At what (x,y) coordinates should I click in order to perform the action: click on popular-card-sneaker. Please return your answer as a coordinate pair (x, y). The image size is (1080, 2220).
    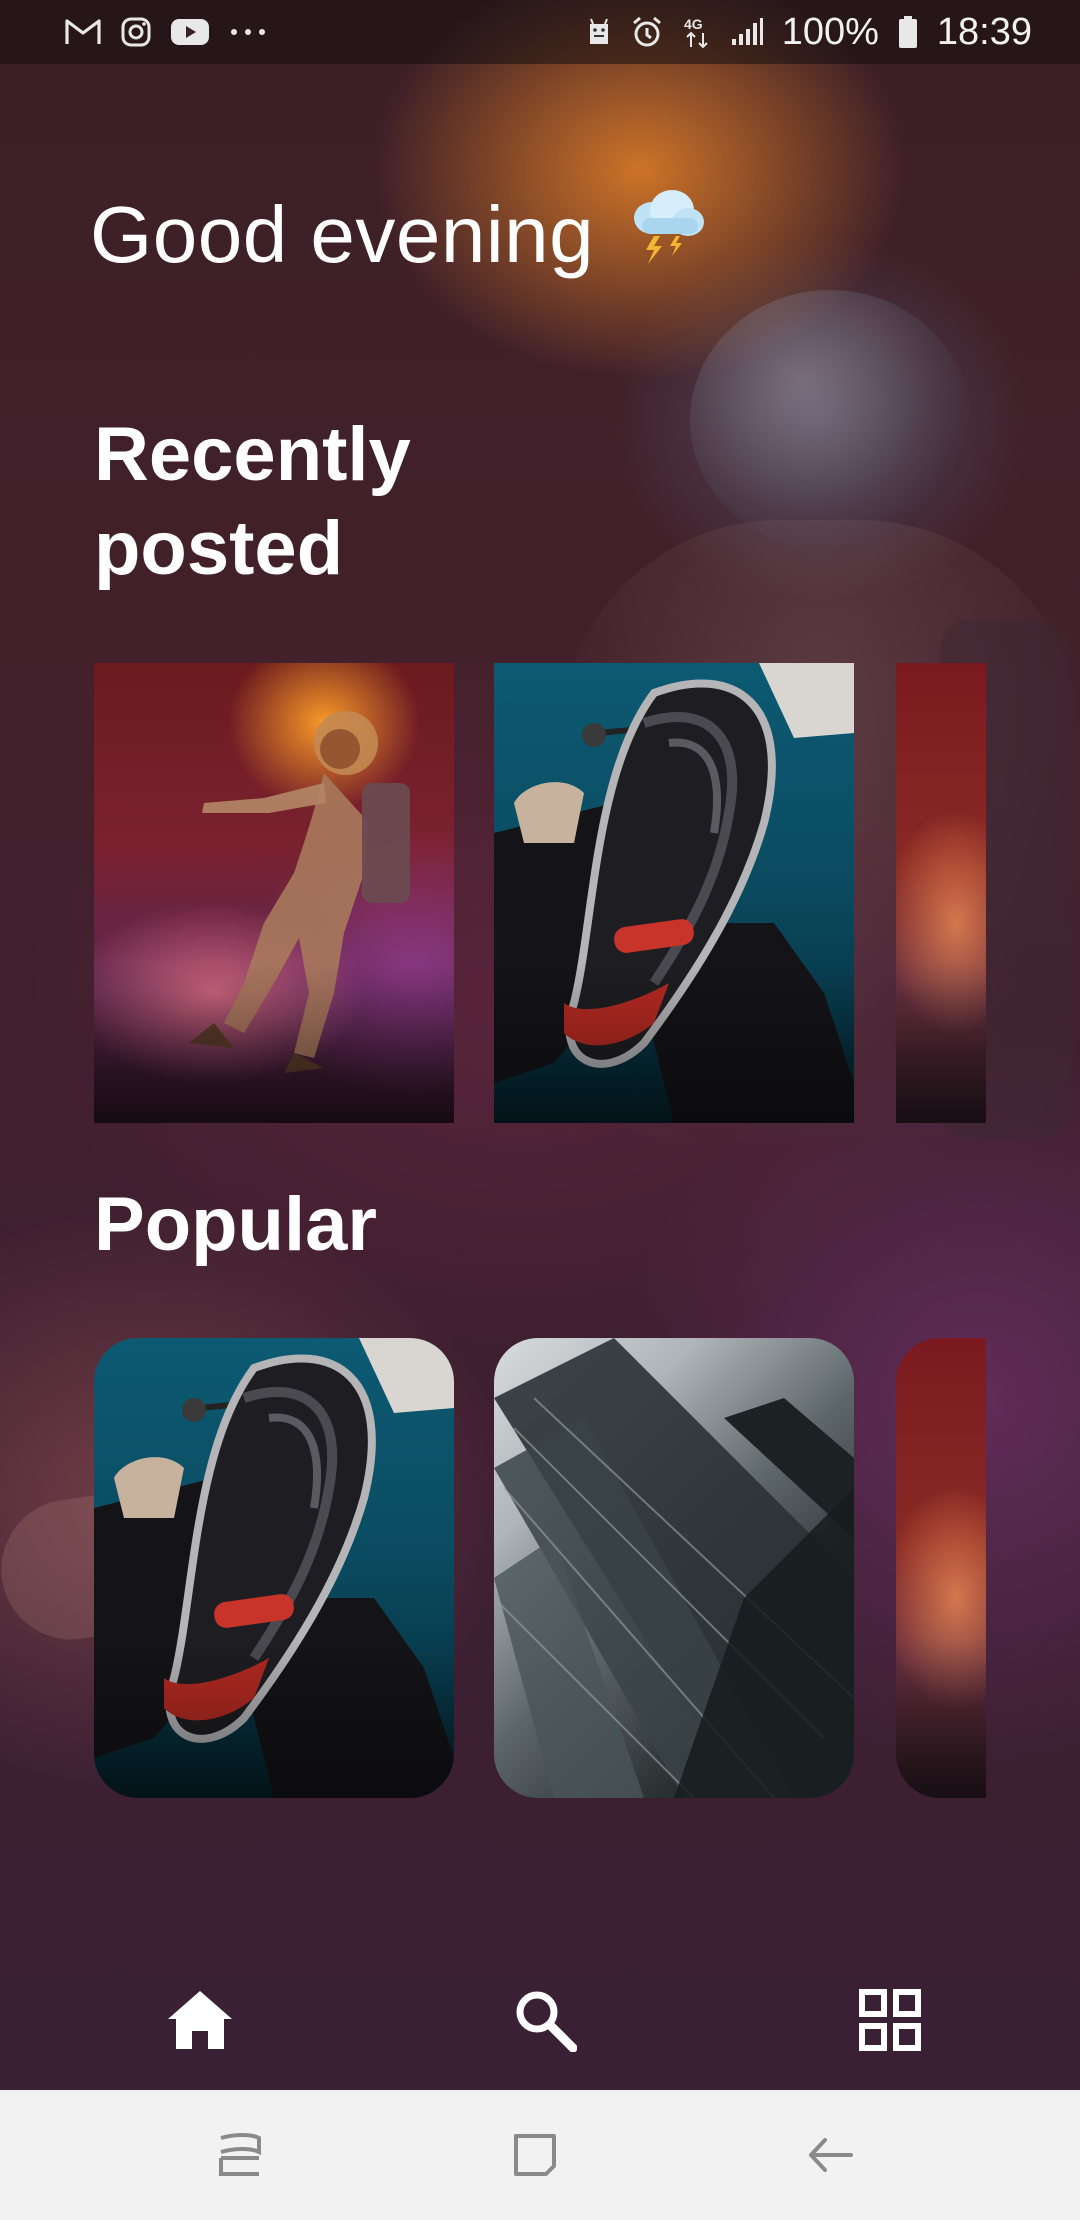
    Looking at the image, I should click on (274, 1568).